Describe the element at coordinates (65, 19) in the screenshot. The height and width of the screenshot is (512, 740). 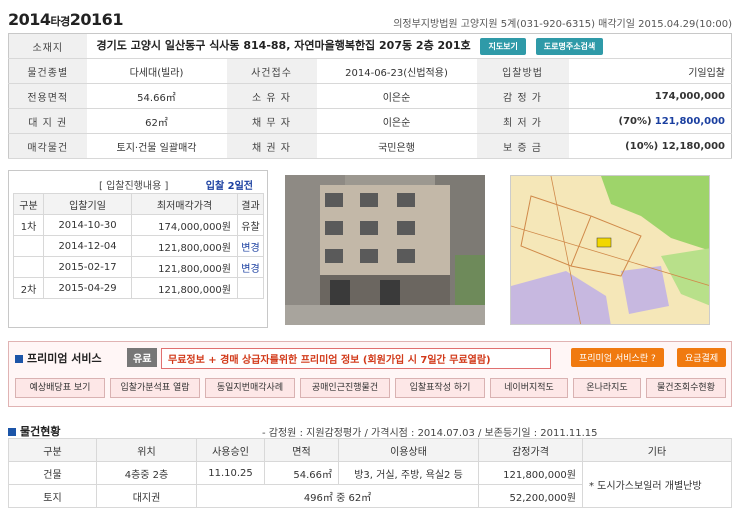
I see `case-number: 2014타경20161` at that location.